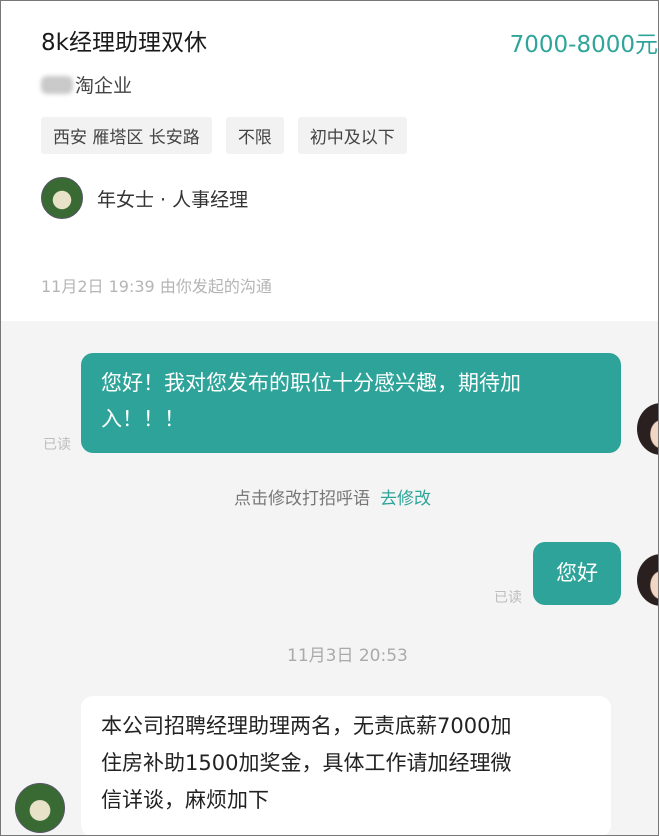 This screenshot has width=659, height=836. I want to click on conversation-start-time: 11月2日 19:39 由你发起的沟通, so click(156, 286).